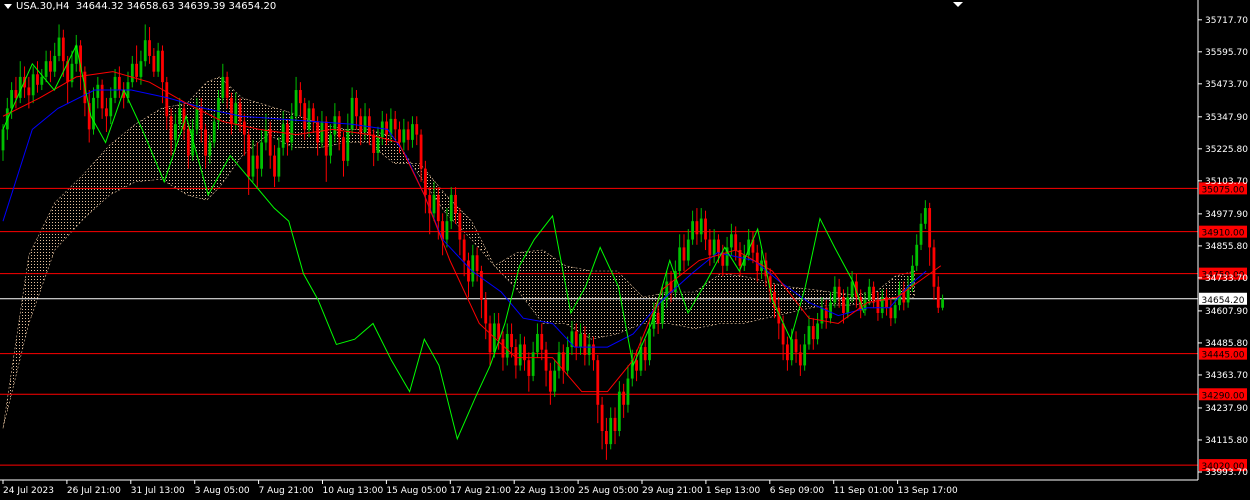 This screenshot has width=1250, height=500. Describe the element at coordinates (864, 491) in the screenshot. I see `x-tick-label: 11 Sep 01:00` at that location.